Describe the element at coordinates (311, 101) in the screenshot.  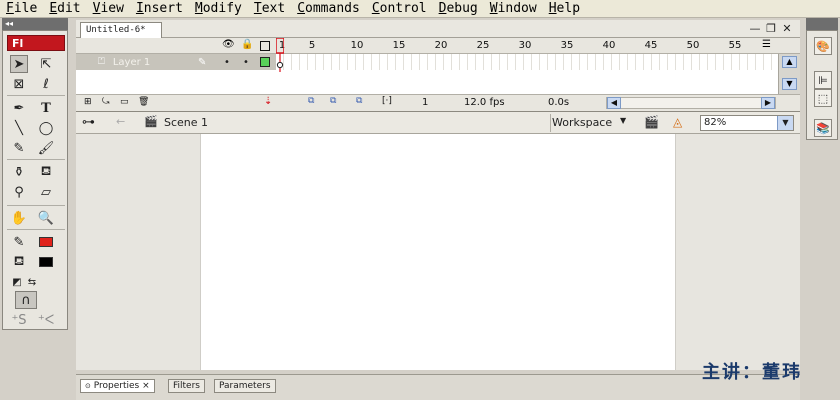
I see `onion-skin-icon: ⧉` at that location.